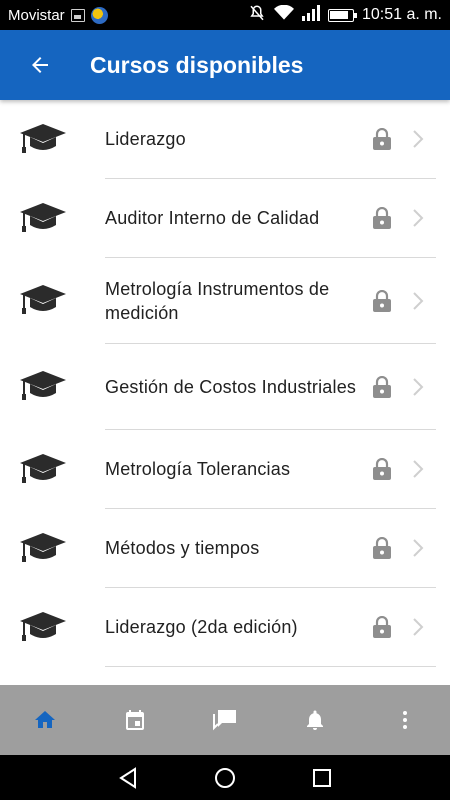 This screenshot has width=450, height=800. I want to click on course-list-item: Liderazgo, so click(225, 139).